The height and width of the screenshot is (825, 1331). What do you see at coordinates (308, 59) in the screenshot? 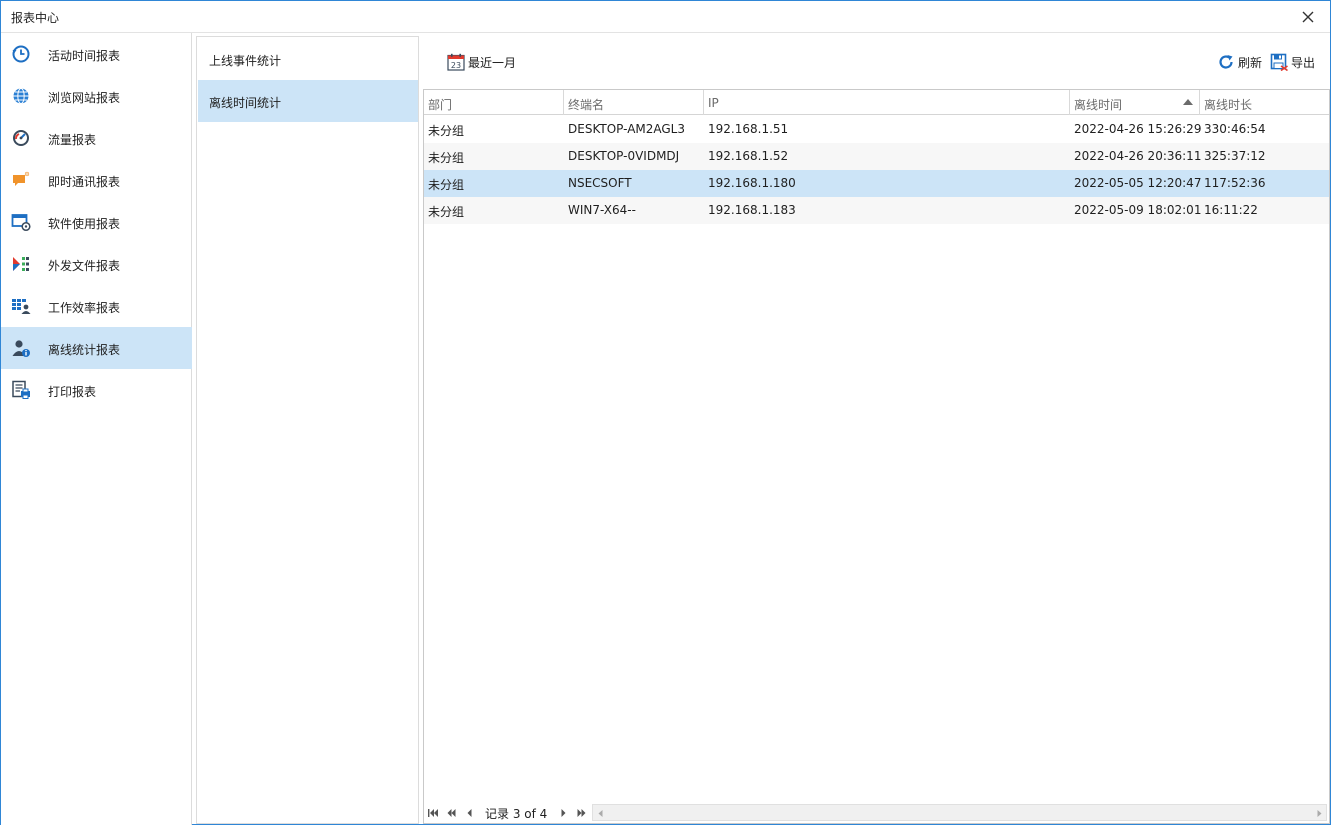
I see `subnav-item-online-events: 上线事件统计` at bounding box center [308, 59].